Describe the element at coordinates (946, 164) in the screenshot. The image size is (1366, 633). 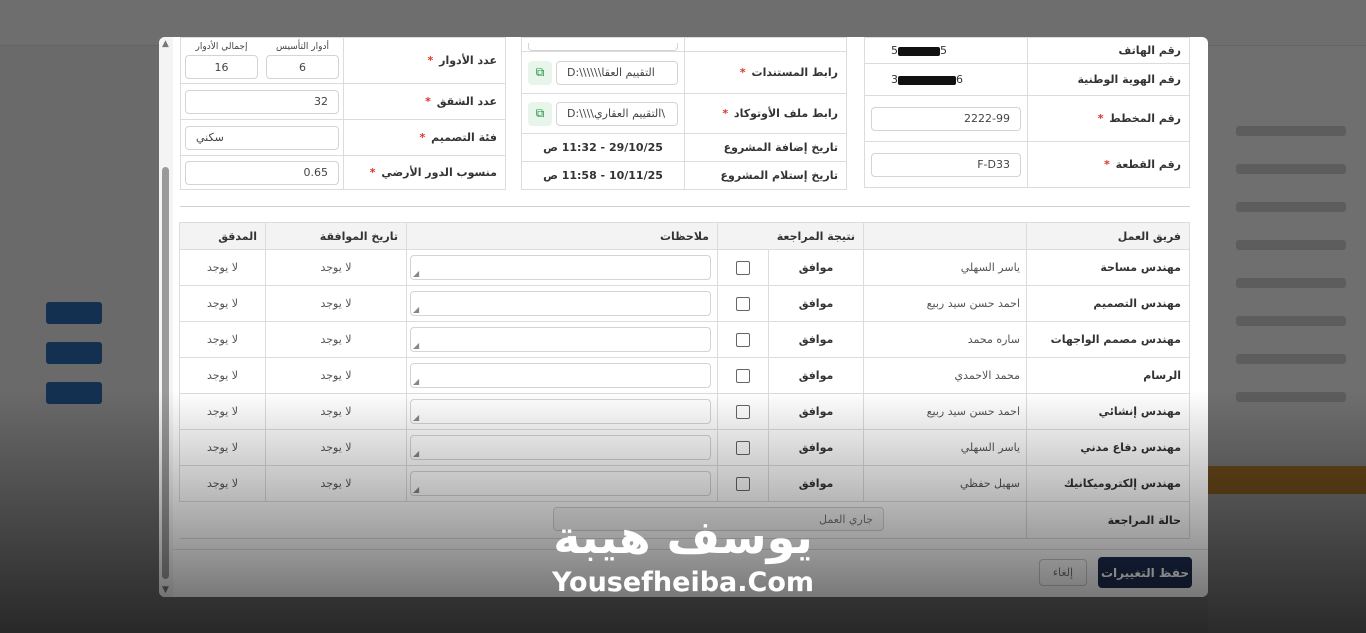
I see `plot-number-input: F-D33` at that location.